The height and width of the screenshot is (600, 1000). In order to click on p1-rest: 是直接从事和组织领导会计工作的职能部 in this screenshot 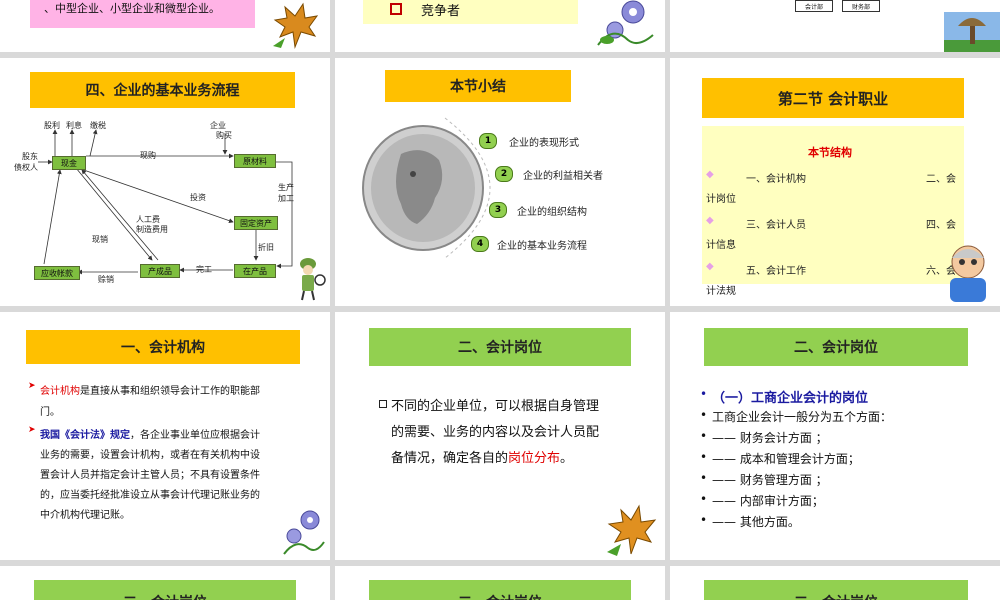, I will do `click(170, 391)`.